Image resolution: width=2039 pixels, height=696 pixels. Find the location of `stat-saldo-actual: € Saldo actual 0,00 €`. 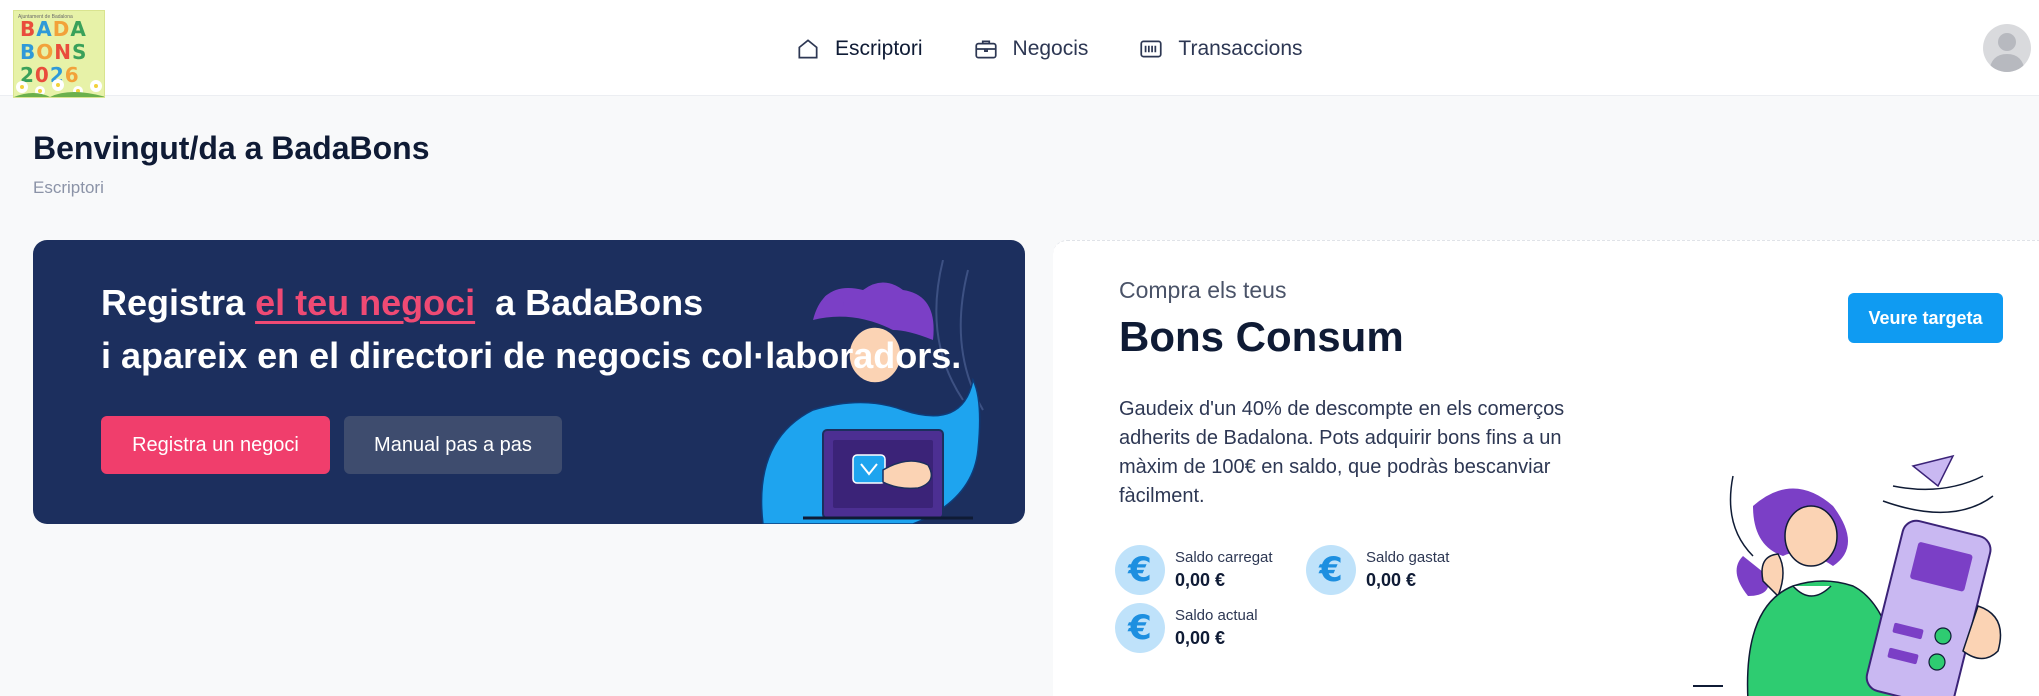

stat-saldo-actual: € Saldo actual 0,00 € is located at coordinates (1186, 628).